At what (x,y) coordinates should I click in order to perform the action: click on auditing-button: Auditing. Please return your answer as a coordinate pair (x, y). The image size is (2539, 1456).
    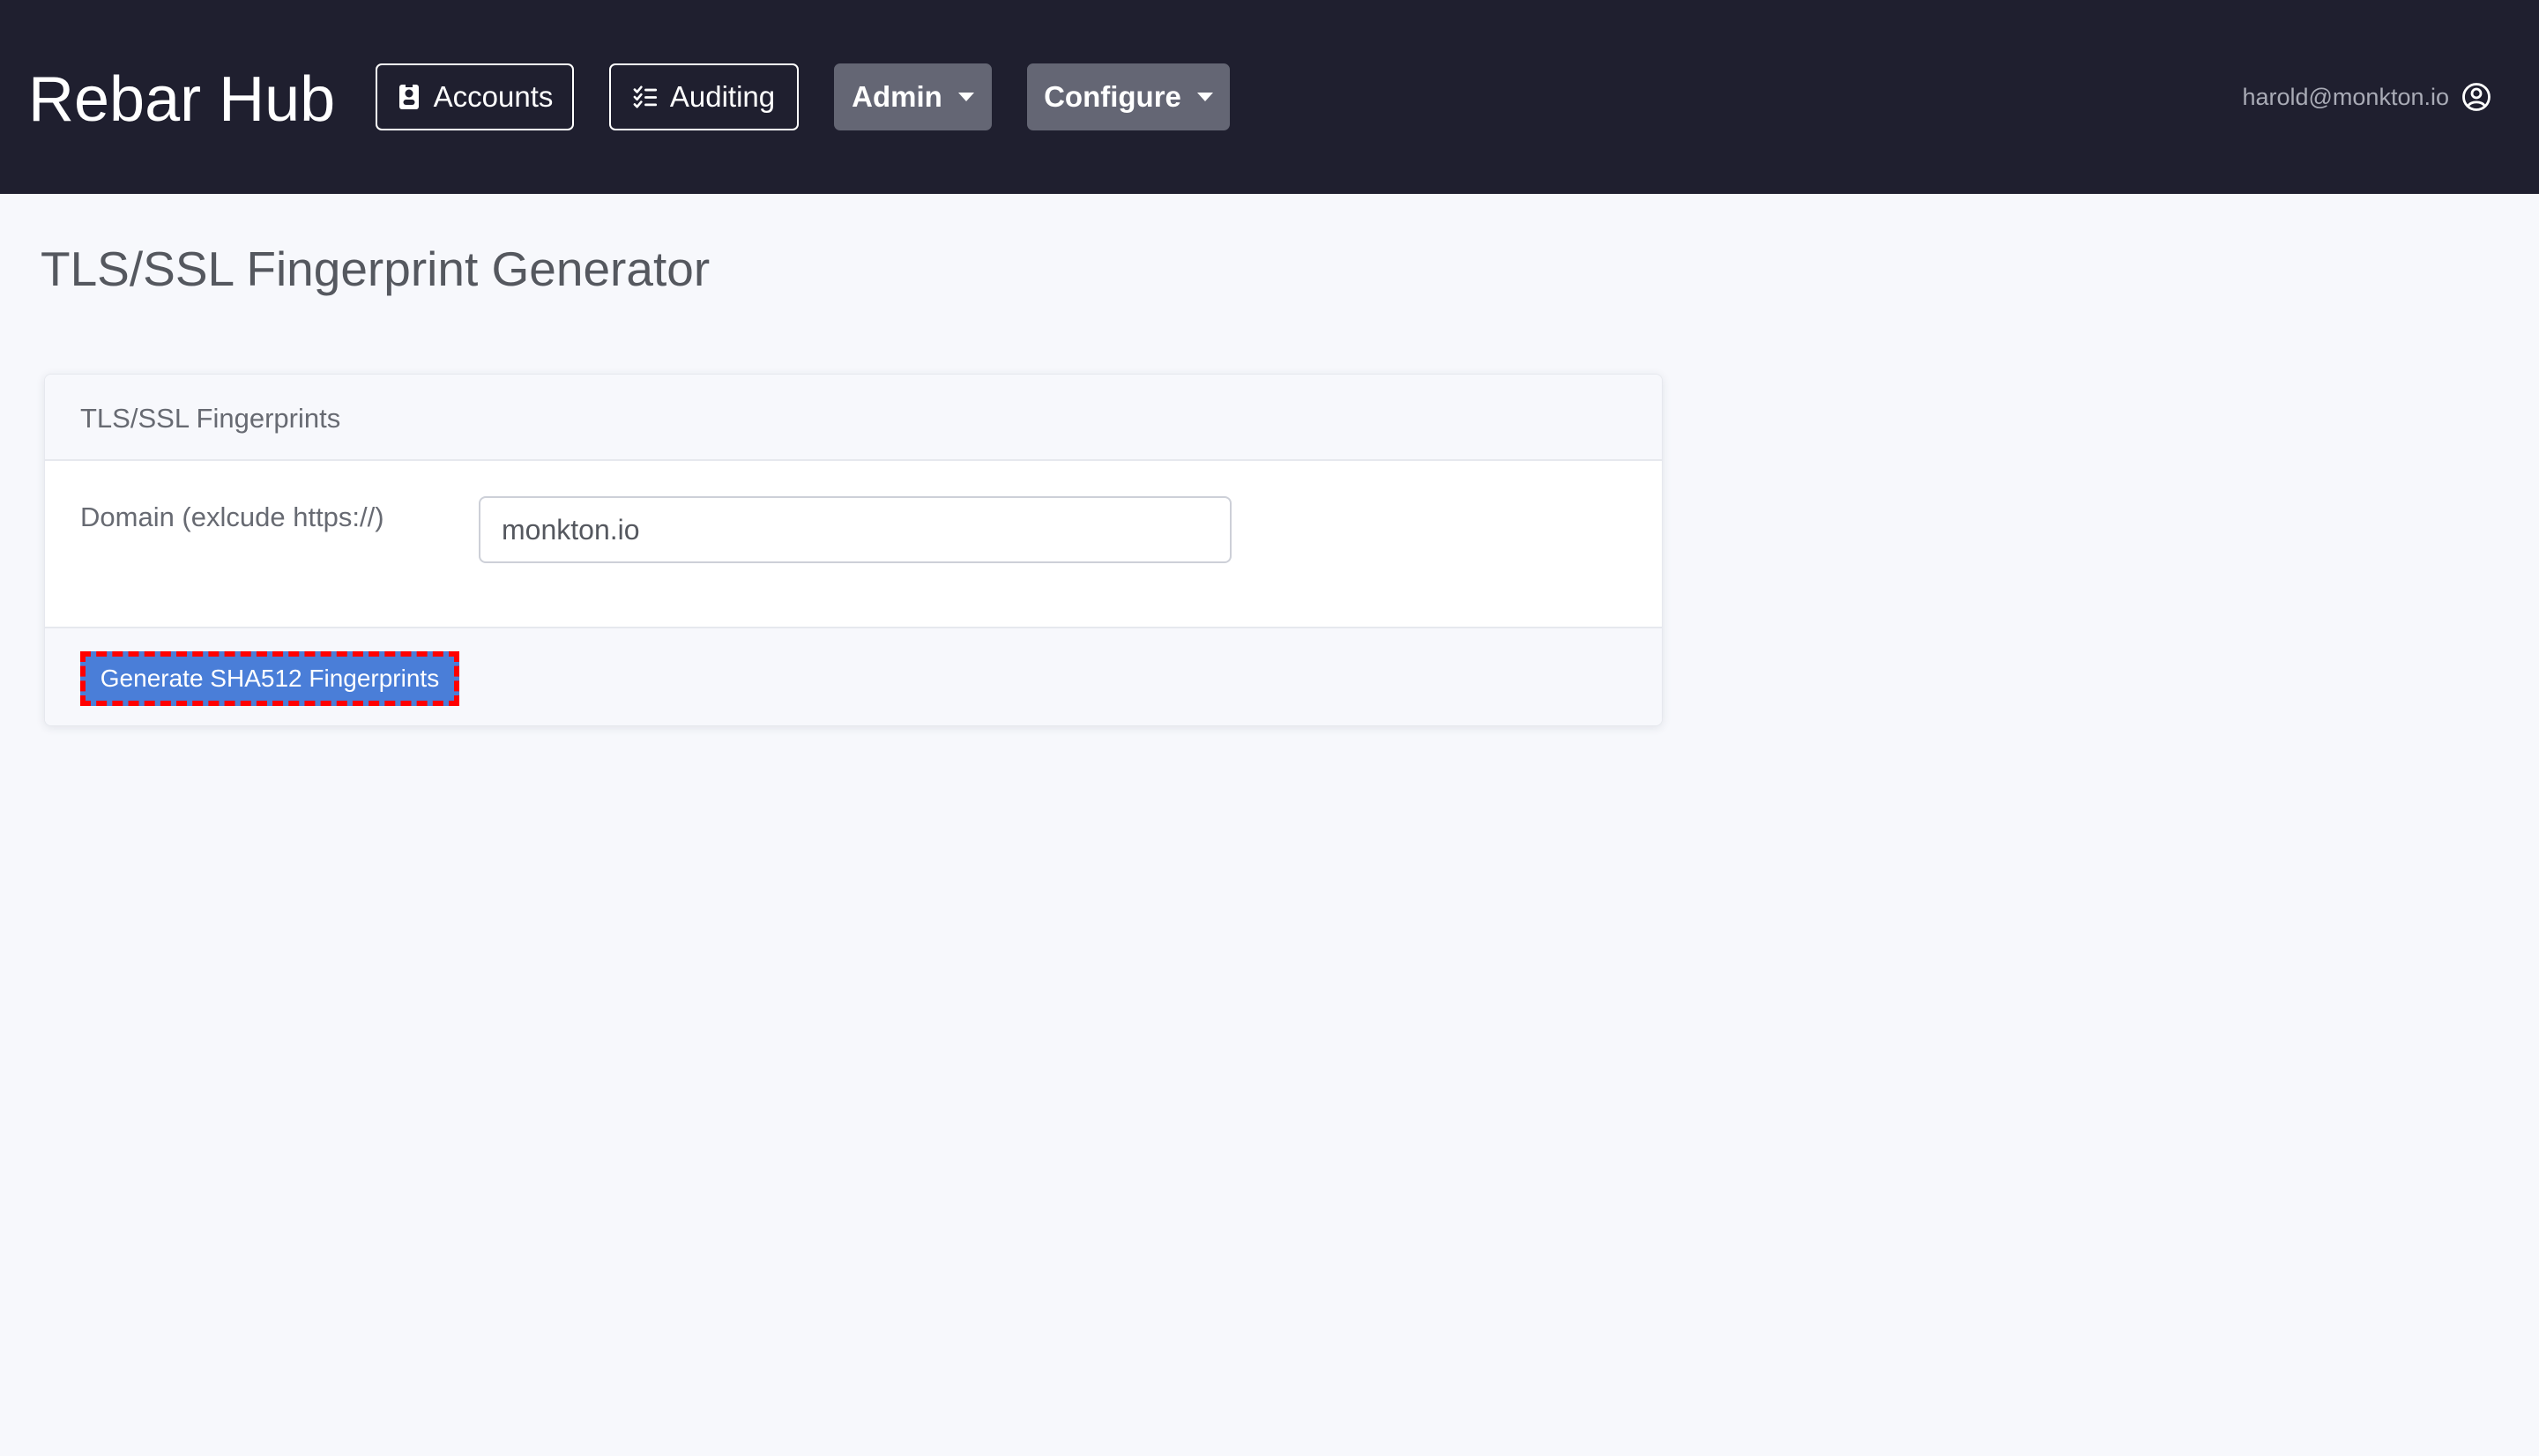
    Looking at the image, I should click on (704, 96).